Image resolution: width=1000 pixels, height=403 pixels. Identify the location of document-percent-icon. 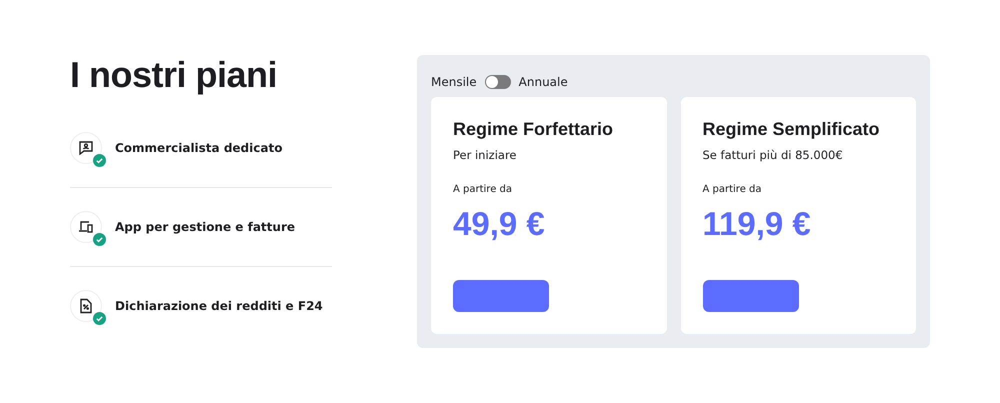
(86, 306).